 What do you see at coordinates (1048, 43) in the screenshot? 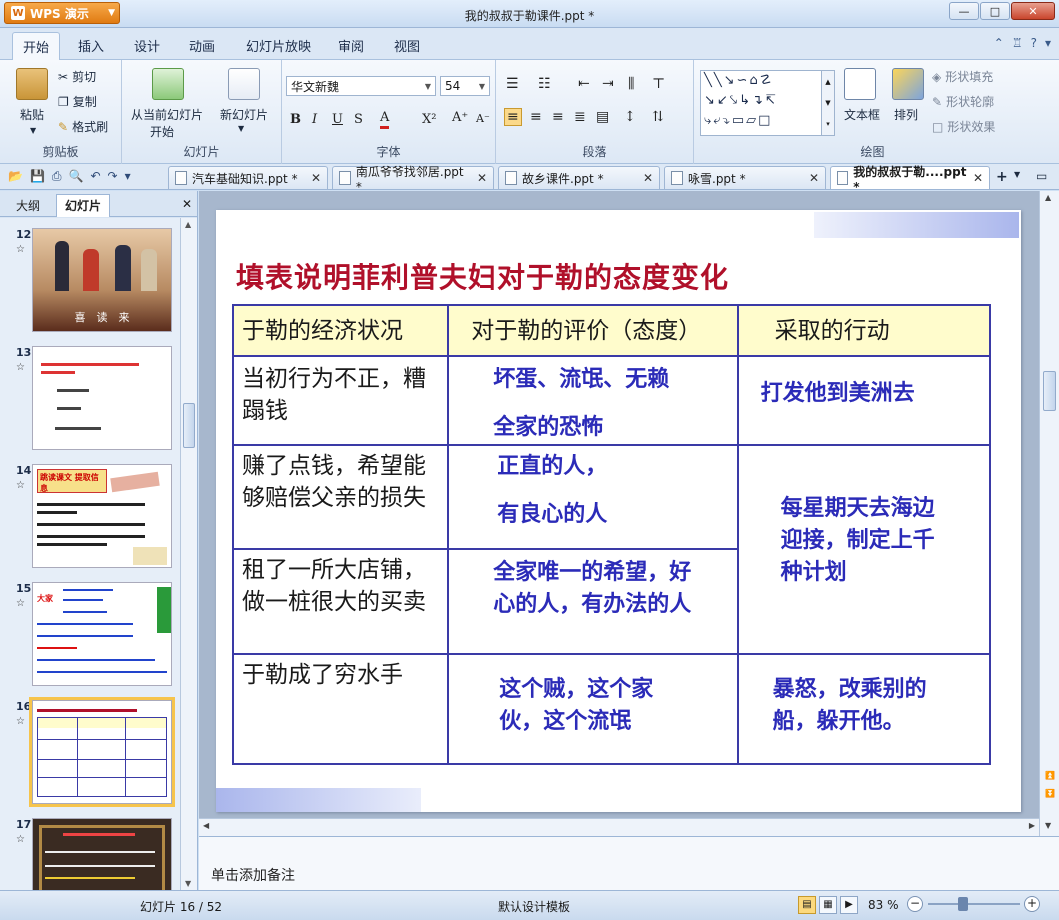
I see `chevron-down-icon: ▾` at bounding box center [1048, 43].